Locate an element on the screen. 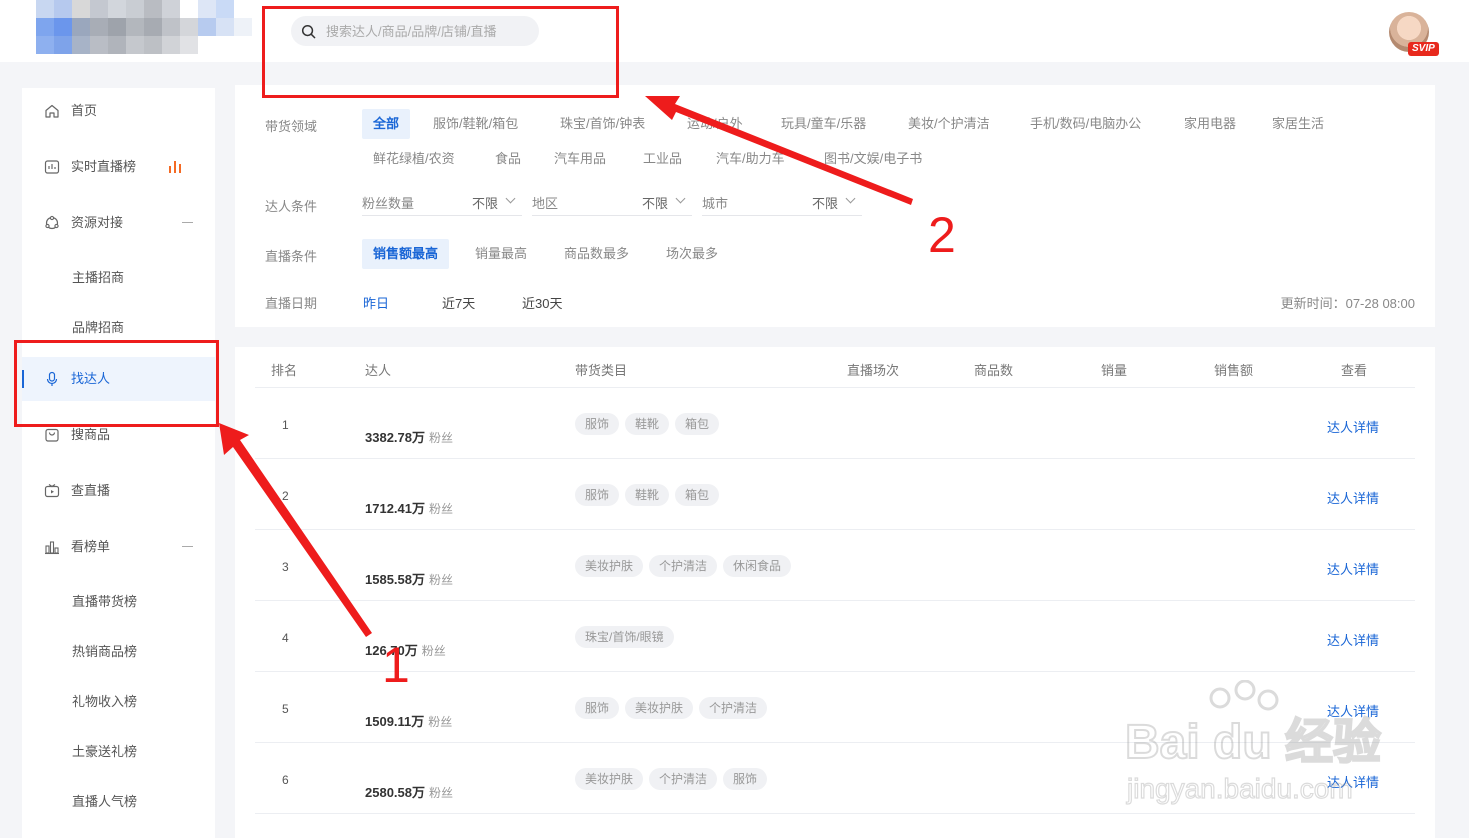 The image size is (1469, 838). rank-cell: 6 is located at coordinates (285, 780).